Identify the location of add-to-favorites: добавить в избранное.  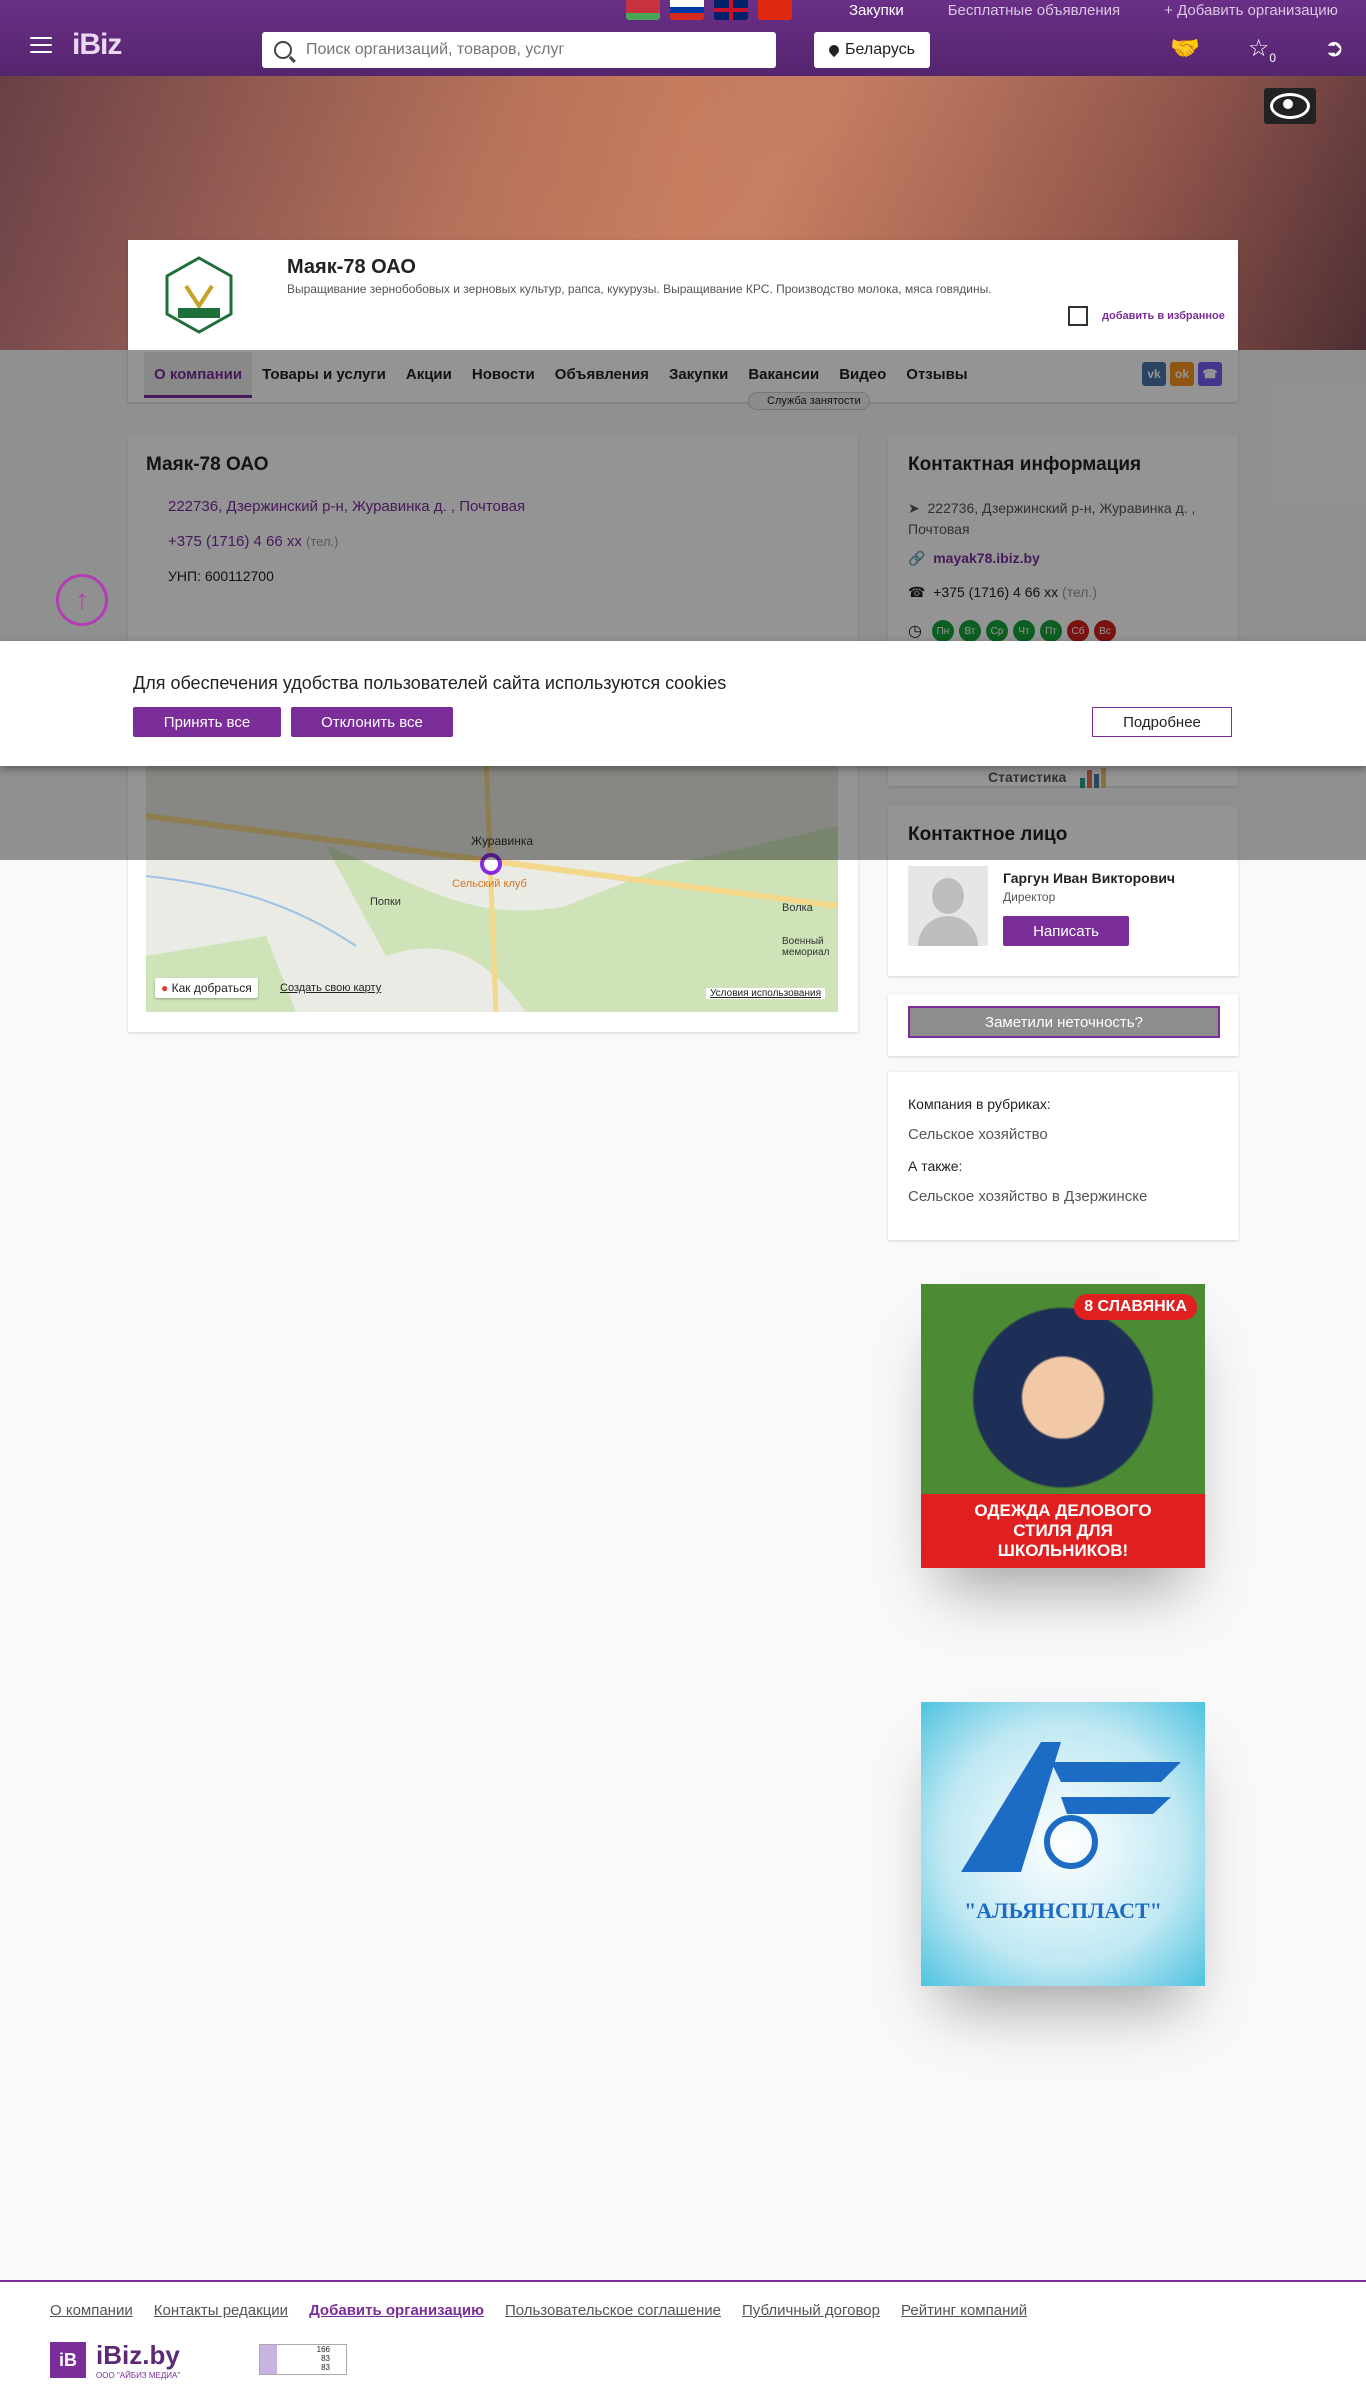
(1146, 316).